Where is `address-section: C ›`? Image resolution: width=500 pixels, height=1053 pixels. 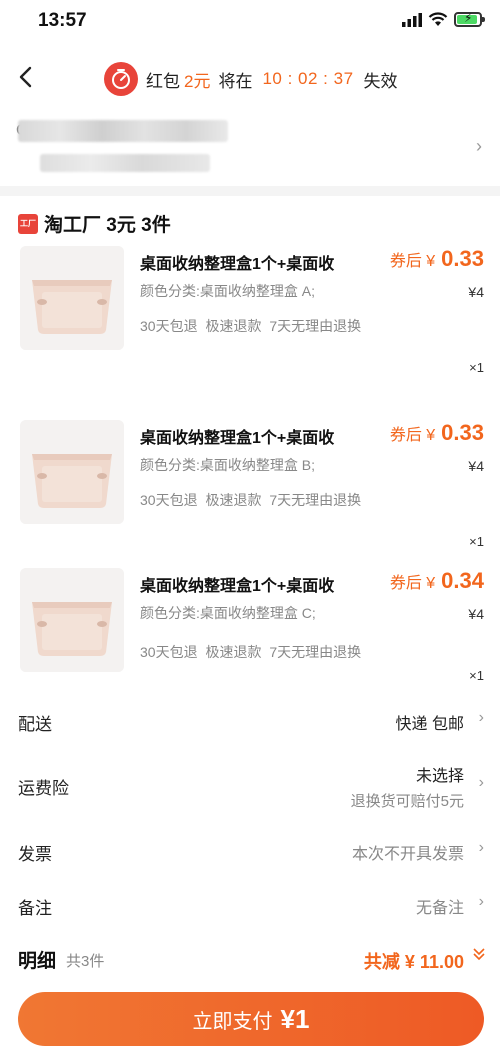 address-section: C › is located at coordinates (250, 148).